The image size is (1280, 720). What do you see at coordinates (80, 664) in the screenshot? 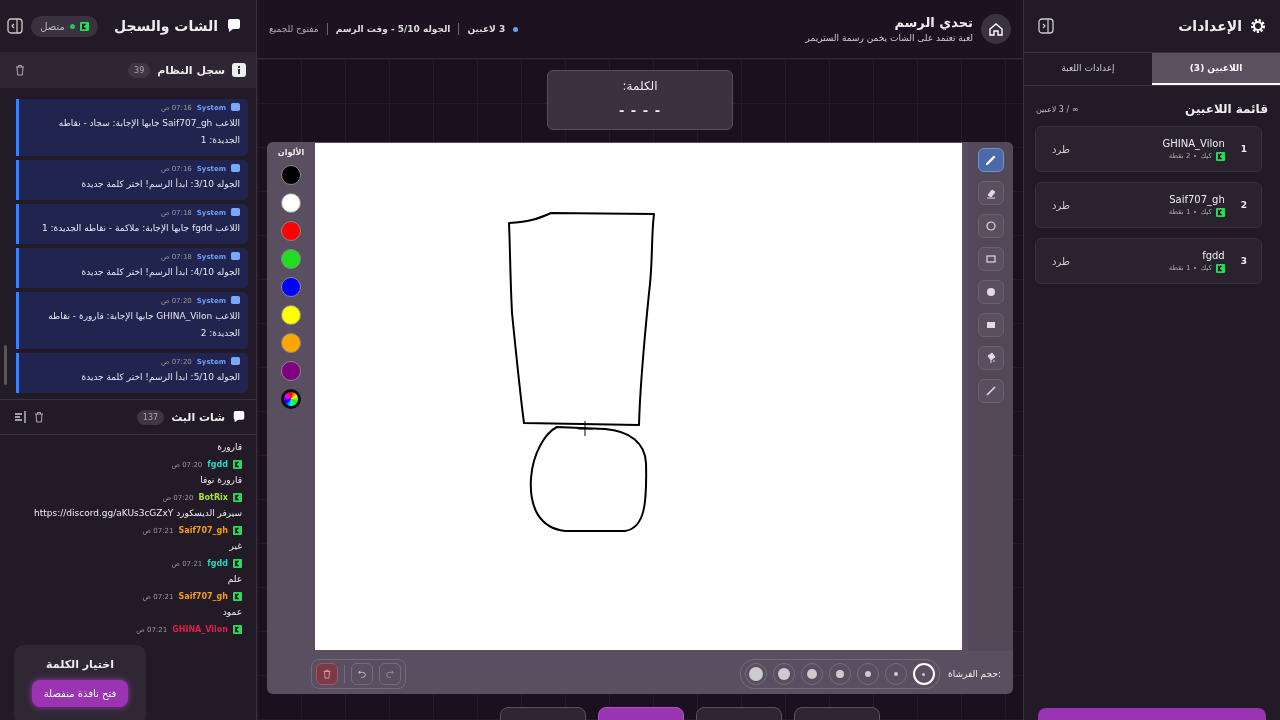
I see `popup-title: اختيار الكلمة` at bounding box center [80, 664].